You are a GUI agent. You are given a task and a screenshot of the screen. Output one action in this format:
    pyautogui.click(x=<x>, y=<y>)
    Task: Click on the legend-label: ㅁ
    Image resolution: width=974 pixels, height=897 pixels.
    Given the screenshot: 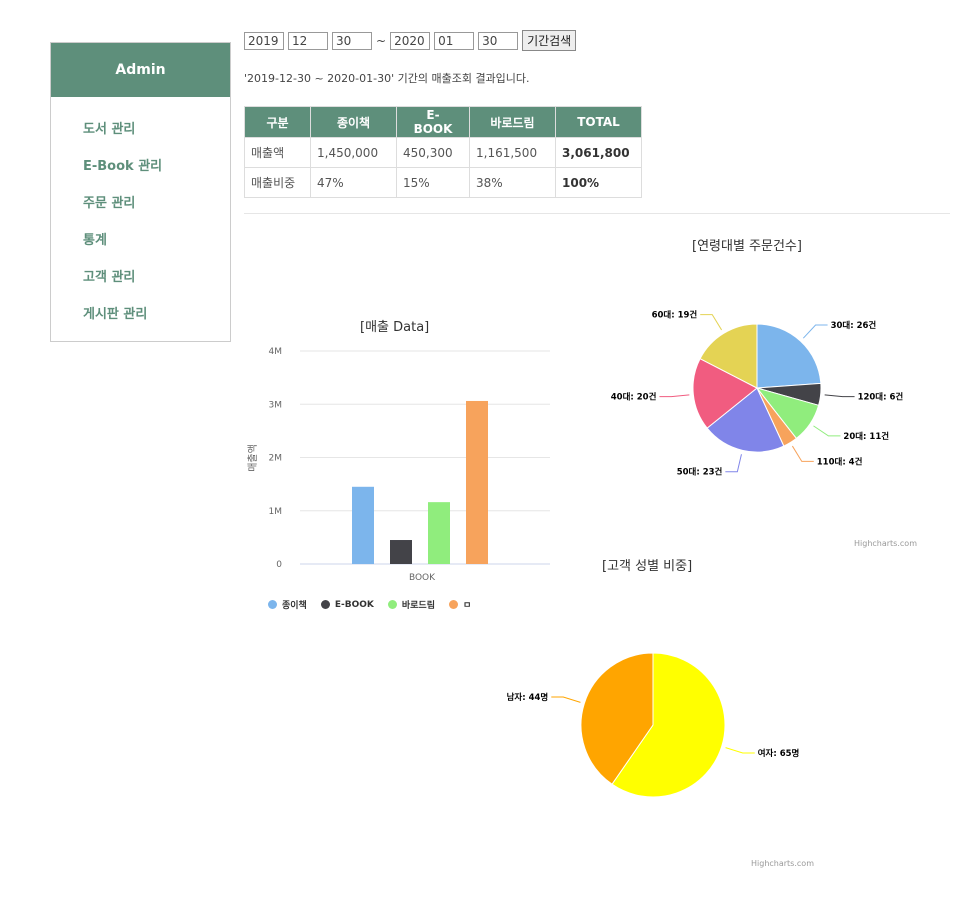 What is the action you would take?
    pyautogui.click(x=467, y=606)
    